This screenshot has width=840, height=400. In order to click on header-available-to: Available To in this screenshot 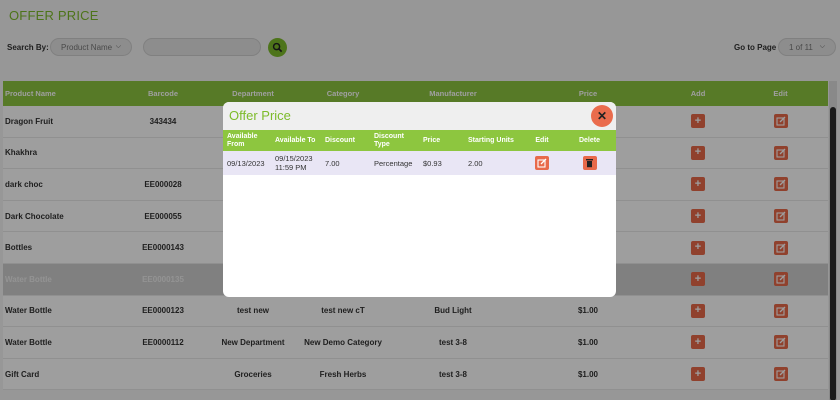, I will do `click(295, 140)`.